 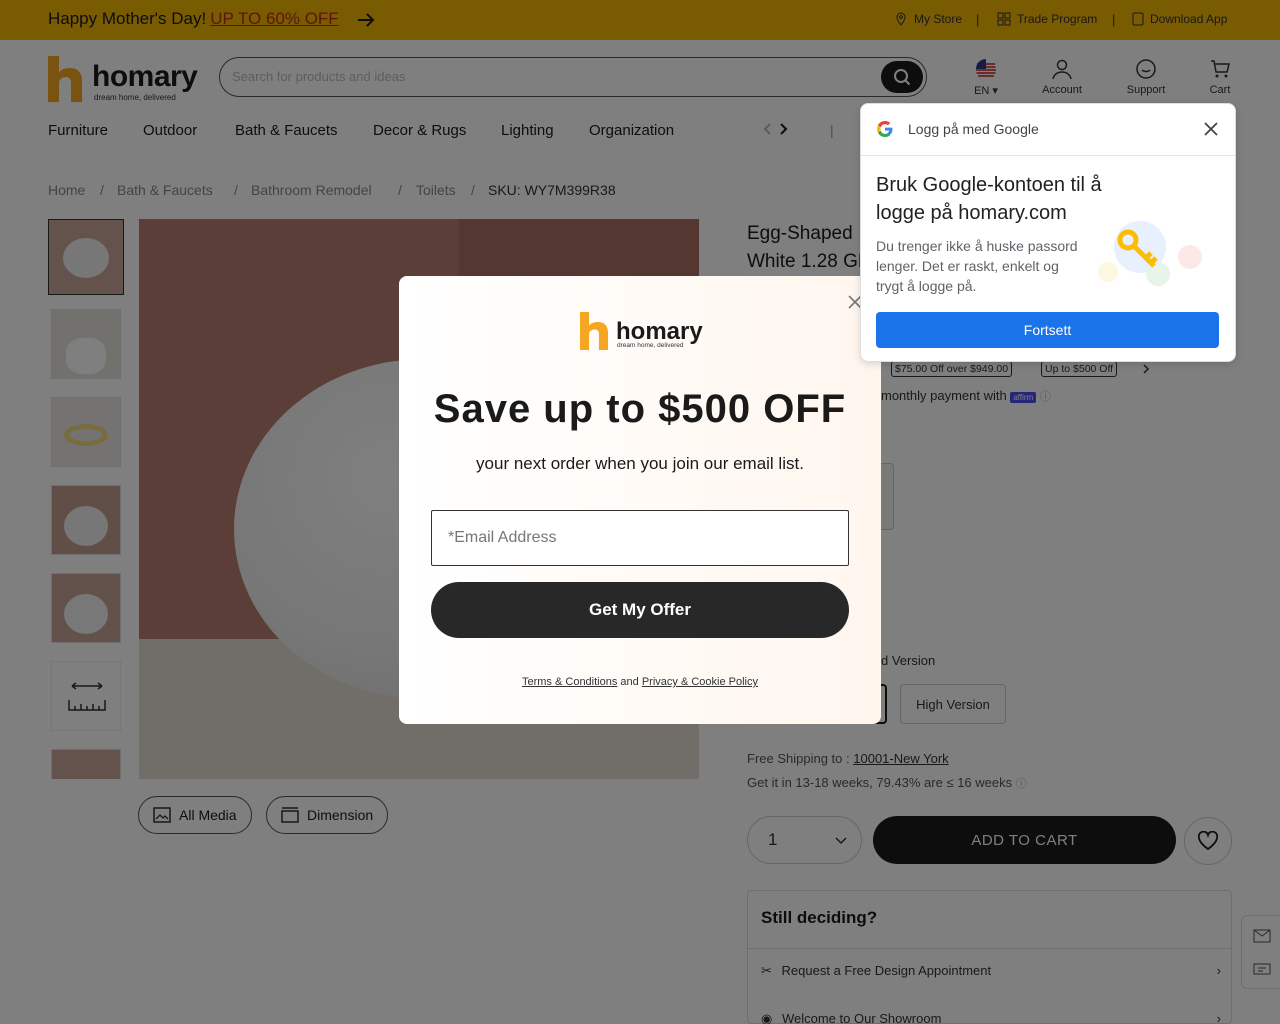 What do you see at coordinates (885, 129) in the screenshot?
I see `google-logo-icon` at bounding box center [885, 129].